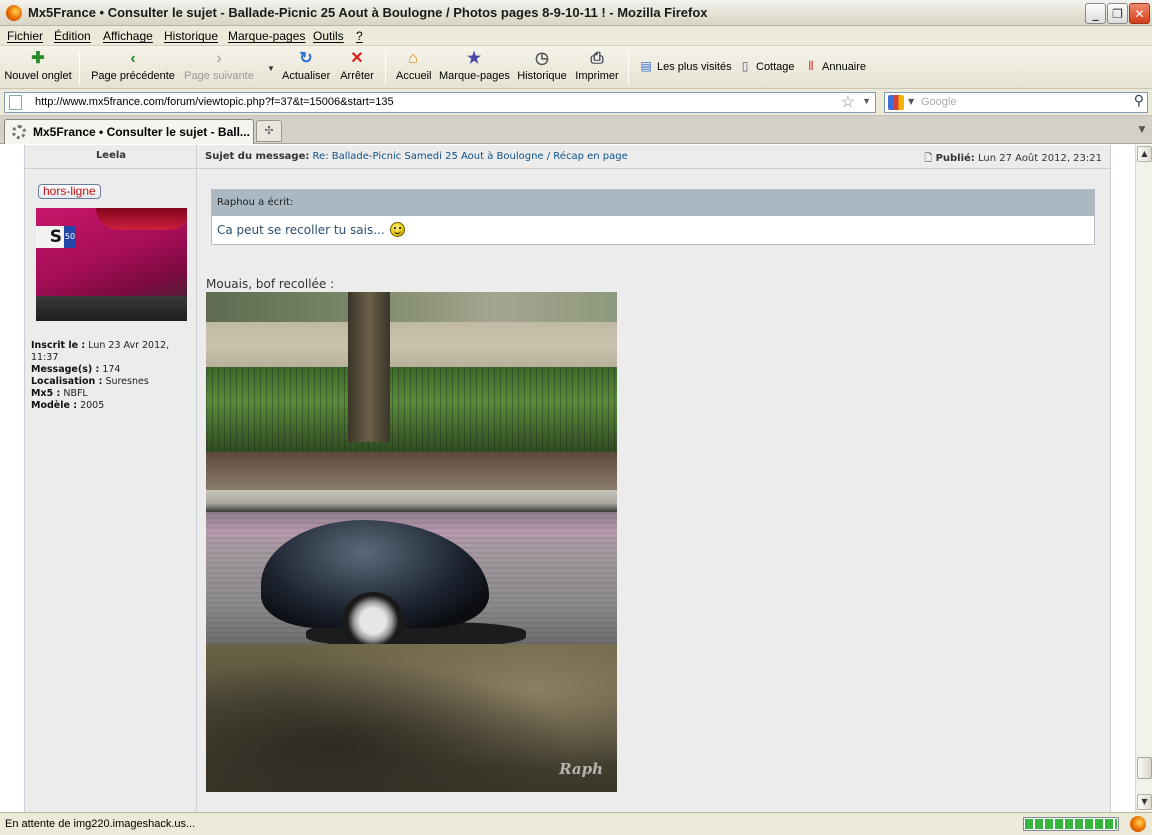 Image resolution: width=1152 pixels, height=835 pixels. What do you see at coordinates (597, 58) in the screenshot?
I see `printer-icon: ⎙` at bounding box center [597, 58].